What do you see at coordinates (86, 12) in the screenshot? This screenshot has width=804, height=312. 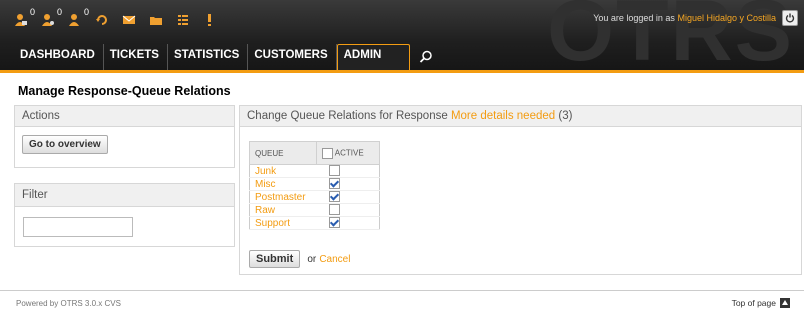 I see `responsible-count: 0` at bounding box center [86, 12].